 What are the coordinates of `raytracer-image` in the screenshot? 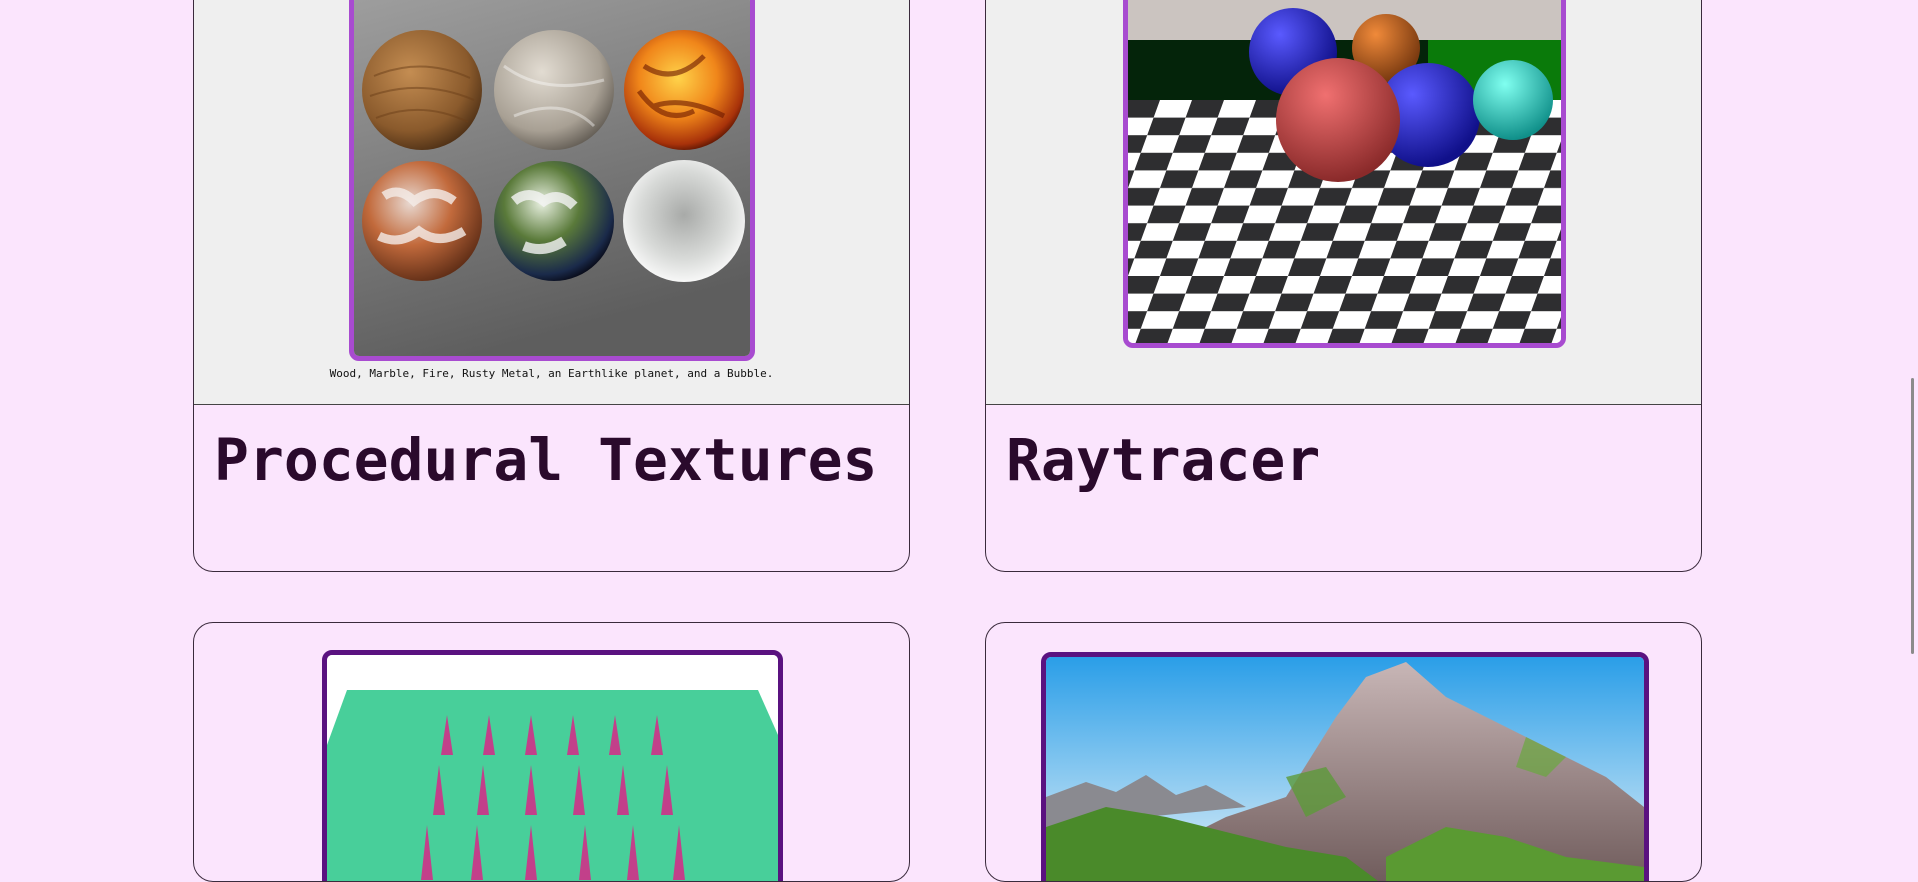 It's located at (1344, 174).